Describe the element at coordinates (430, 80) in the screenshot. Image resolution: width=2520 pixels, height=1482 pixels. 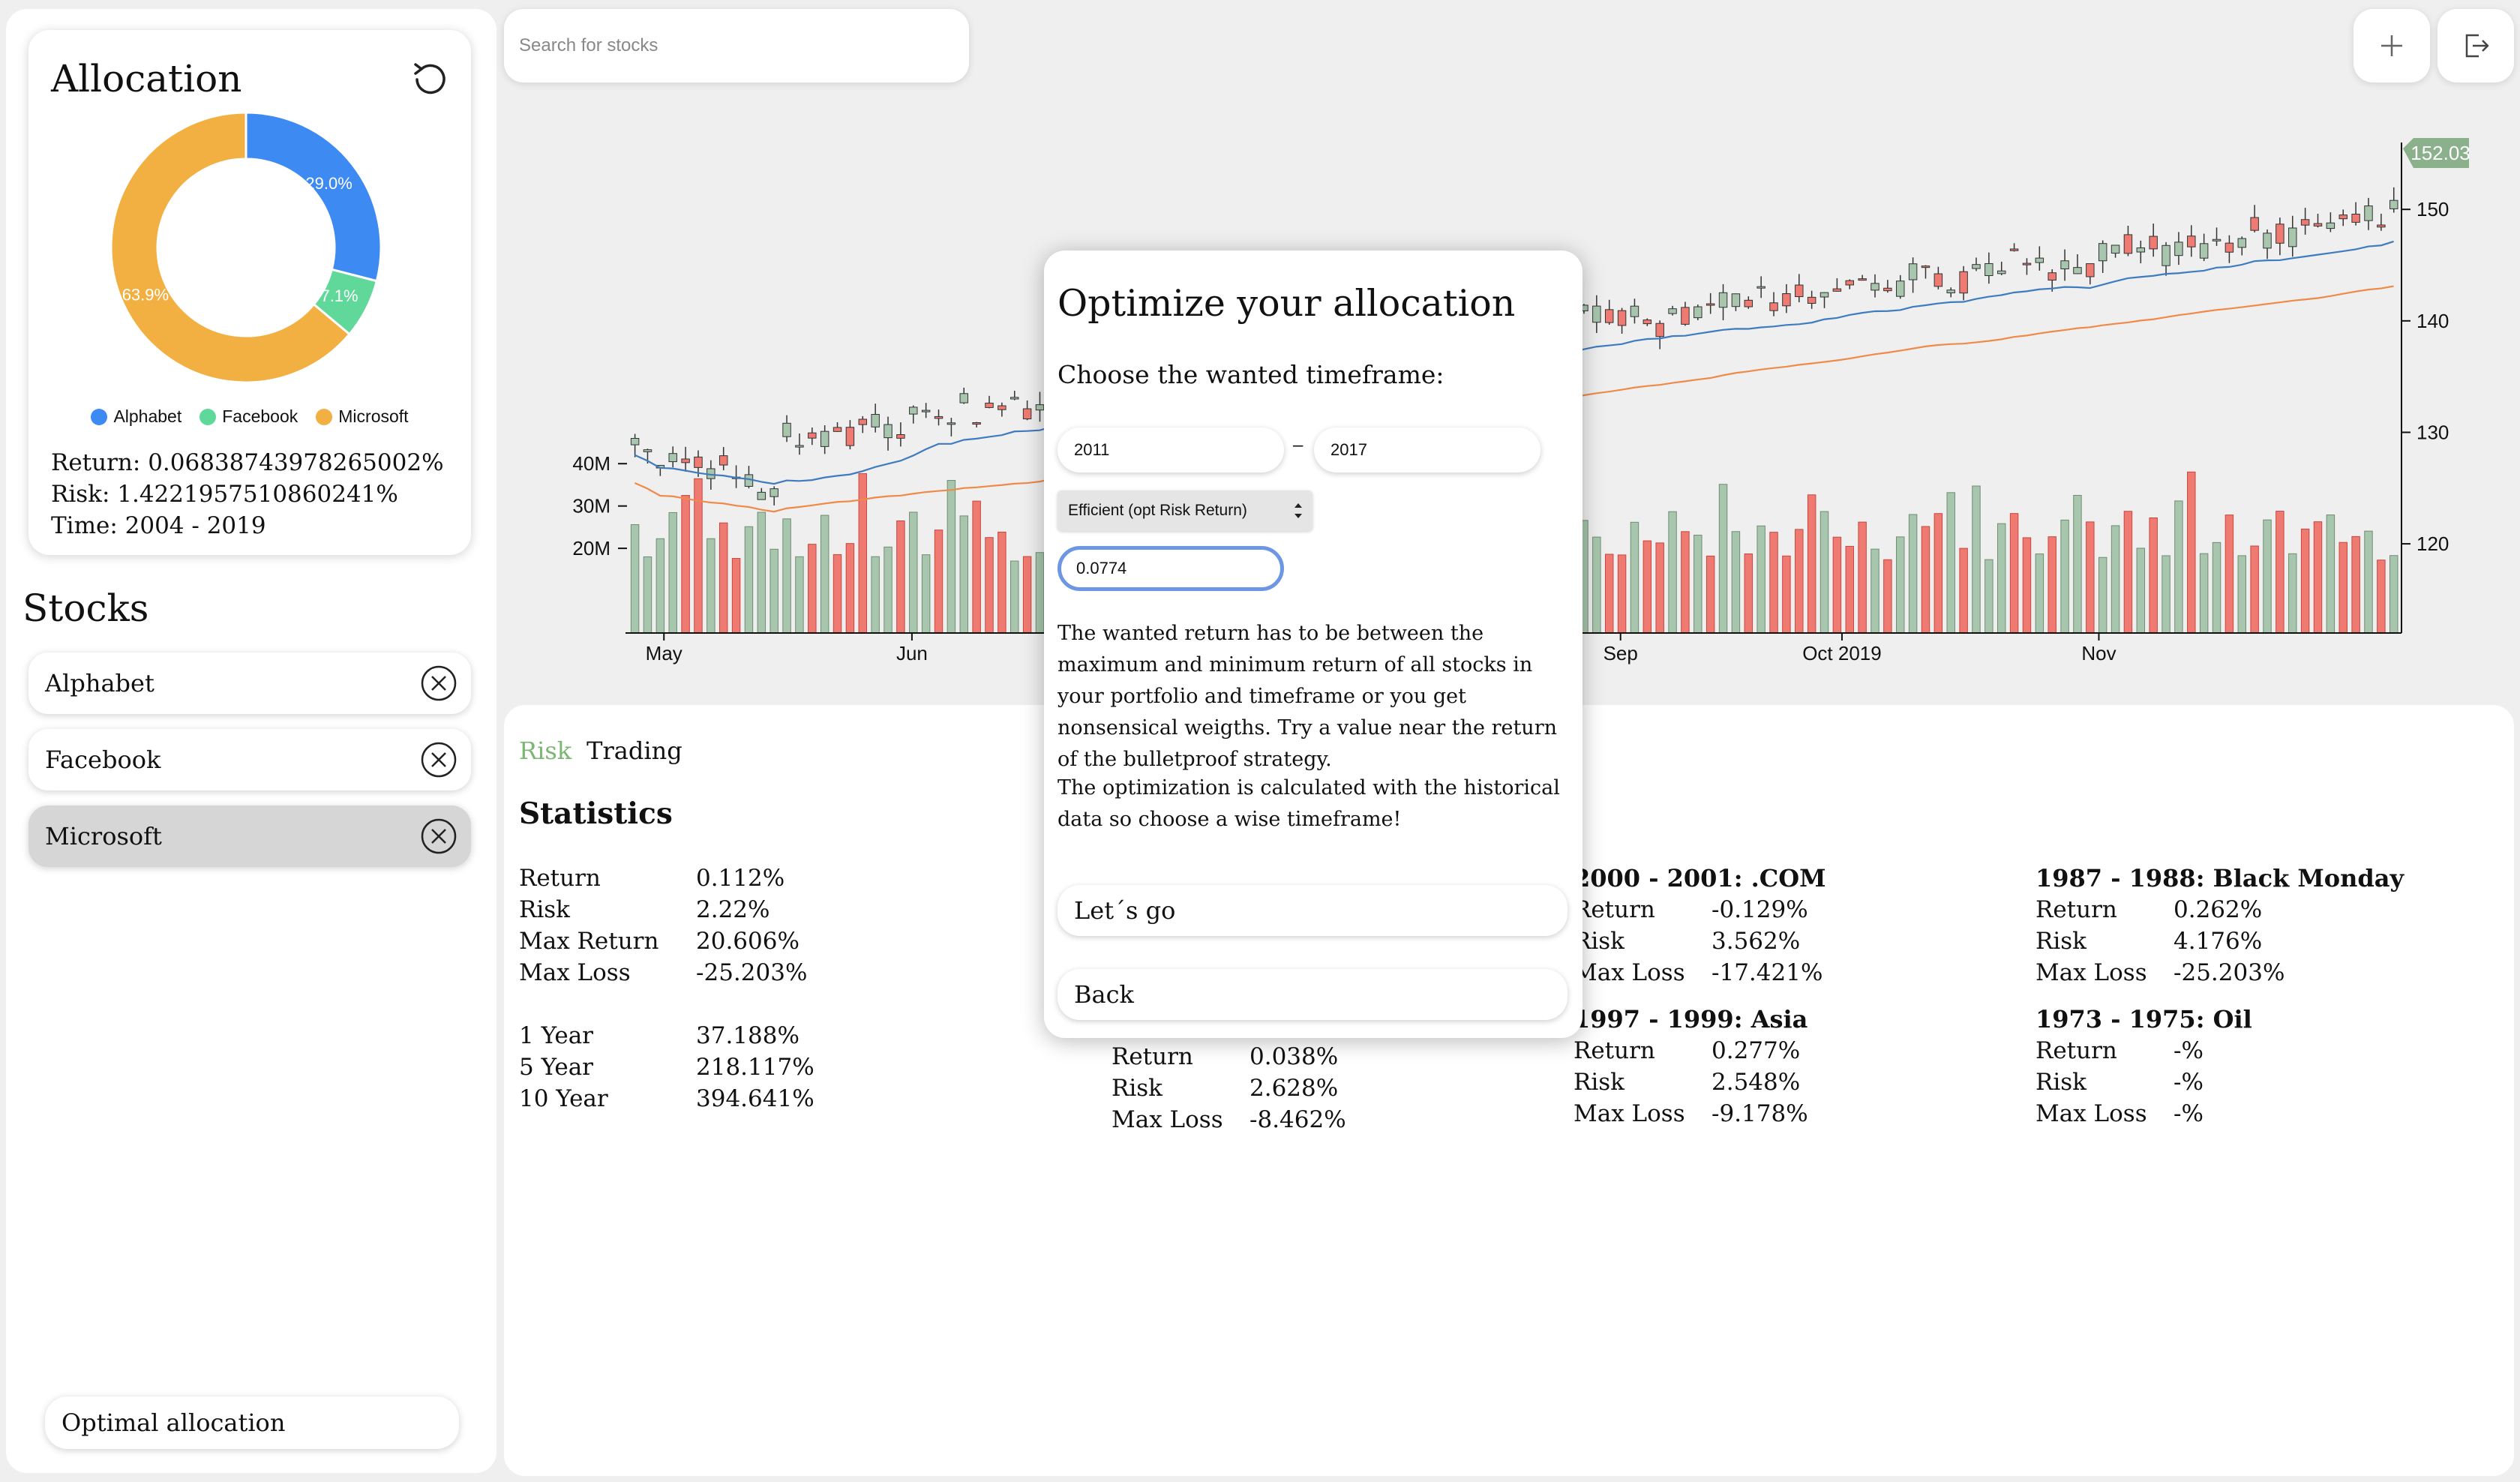
I see `reset-icon` at that location.